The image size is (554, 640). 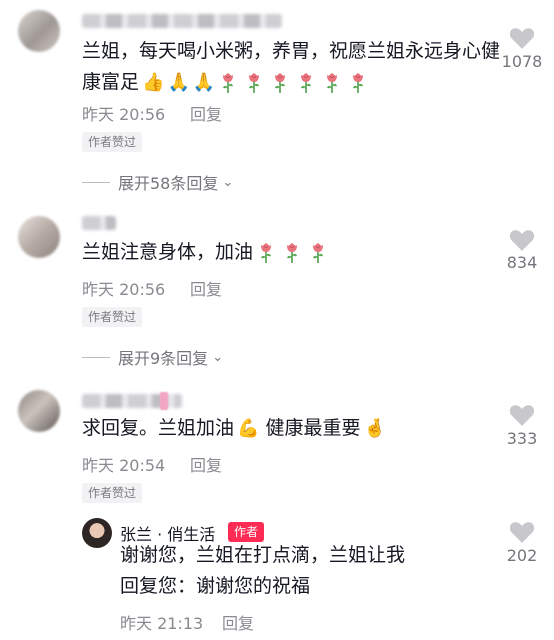 I want to click on comment-text: 兰姐注意身体，加油, so click(x=292, y=252).